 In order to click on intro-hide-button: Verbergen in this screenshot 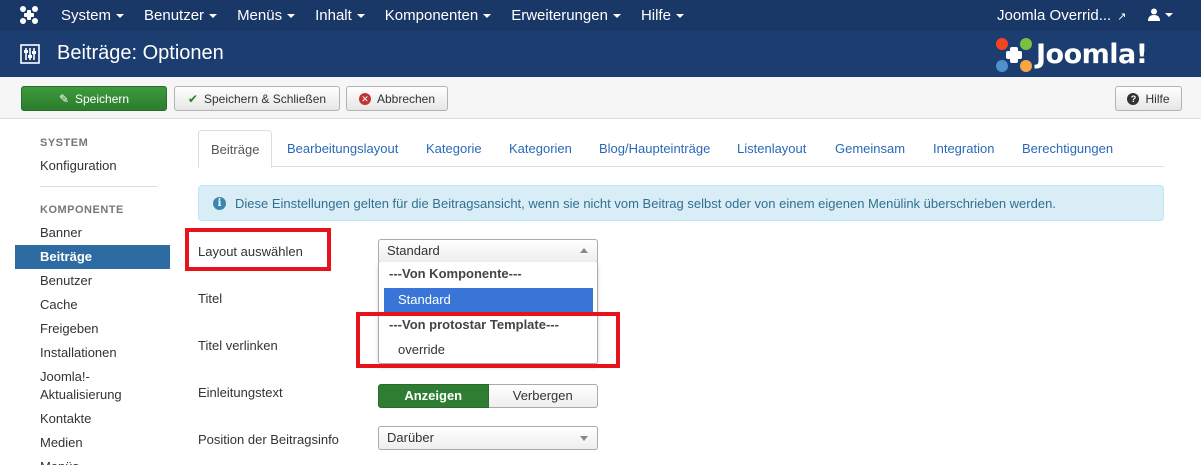, I will do `click(543, 396)`.